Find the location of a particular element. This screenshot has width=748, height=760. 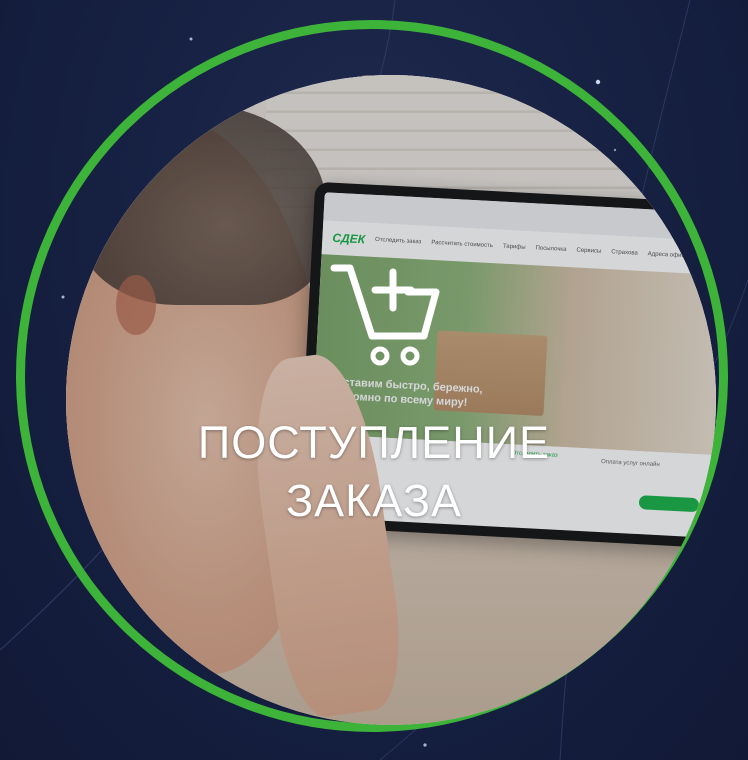

cart-plus-icon is located at coordinates (385, 315).